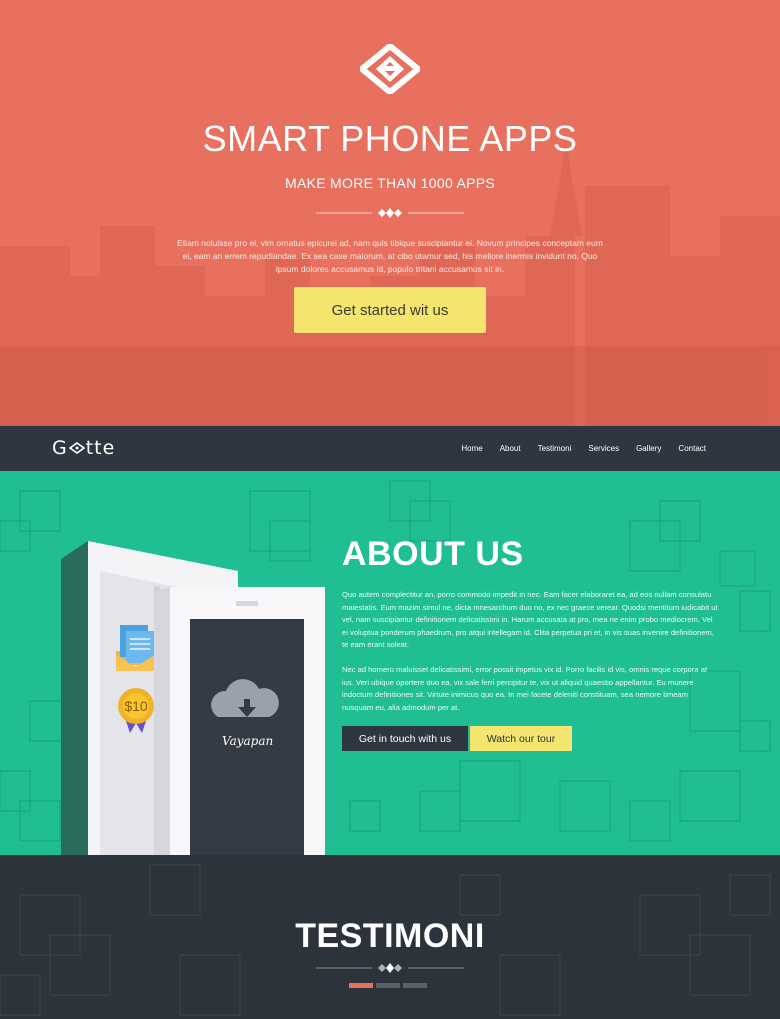 Image resolution: width=780 pixels, height=1019 pixels. What do you see at coordinates (76, 448) in the screenshot?
I see `brand-diamond-icon` at bounding box center [76, 448].